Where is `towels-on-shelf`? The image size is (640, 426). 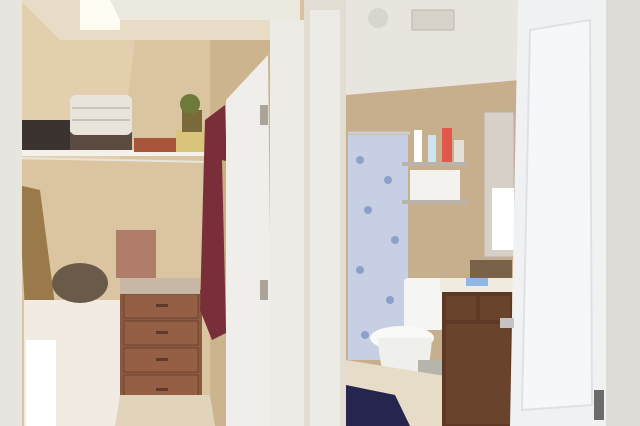
towels-on-shelf is located at coordinates (435, 185).